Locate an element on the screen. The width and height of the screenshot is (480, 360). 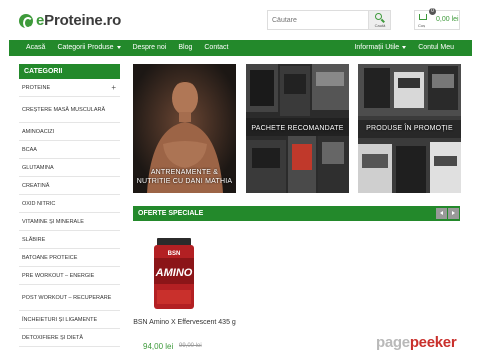
cart-button: 0 Coș 0,00 lei is located at coordinates (437, 19).